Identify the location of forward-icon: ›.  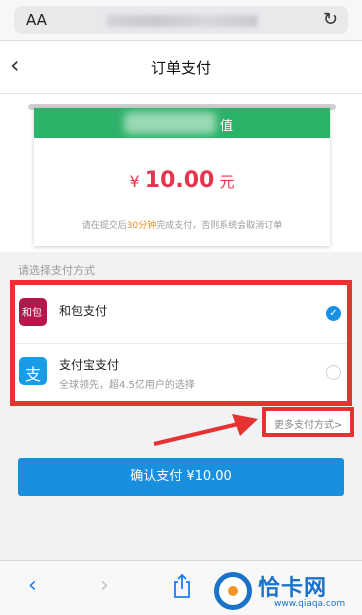
(104, 586).